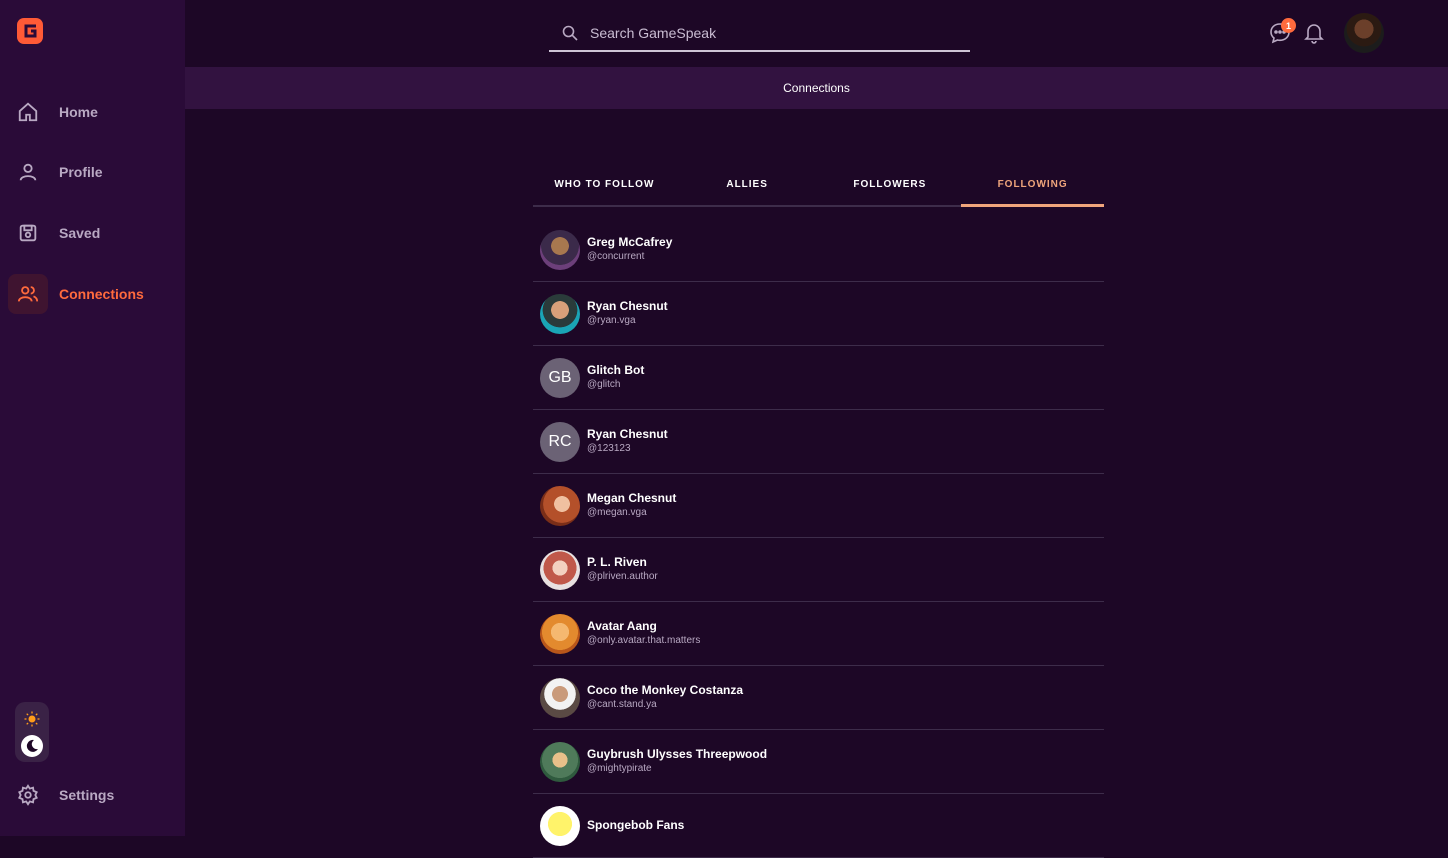  I want to click on gamespeak-logo, so click(30, 31).